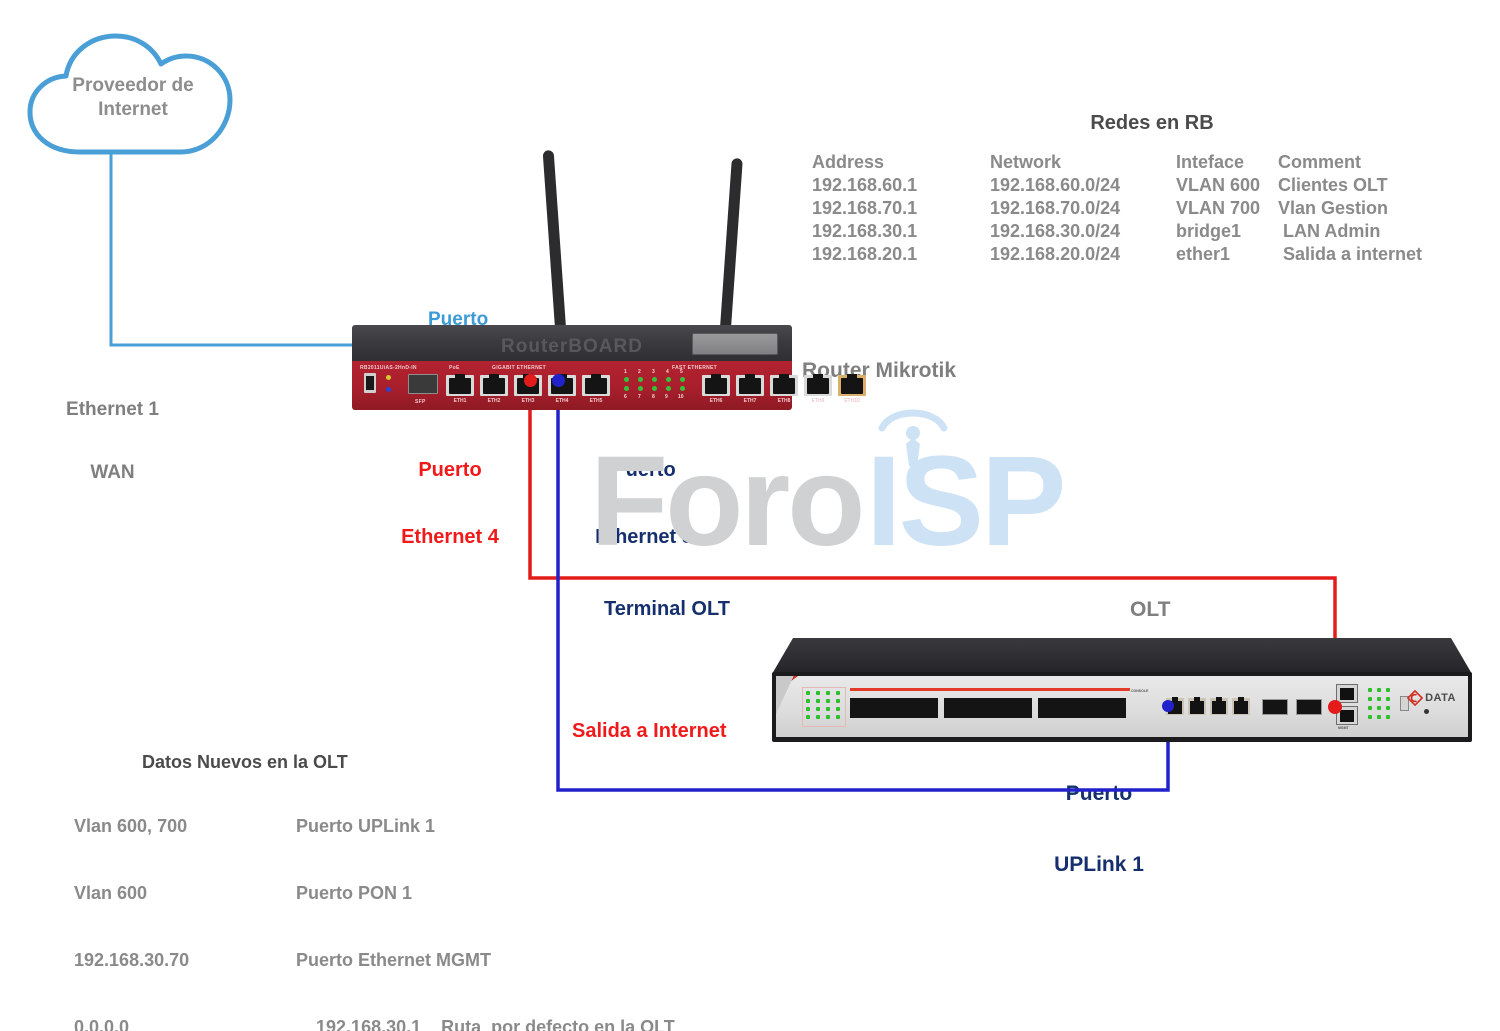 The image size is (1500, 1031). What do you see at coordinates (625, 372) in the screenshot?
I see `router-led-num-1: 1` at bounding box center [625, 372].